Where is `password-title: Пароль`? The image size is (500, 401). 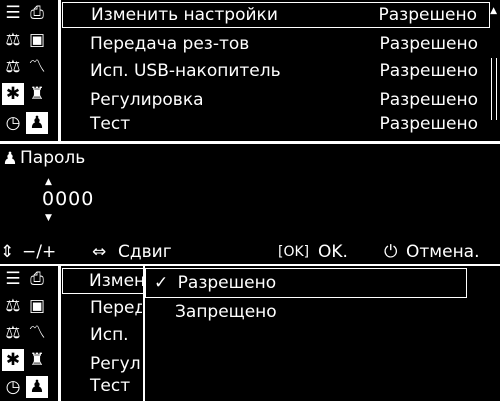
password-title: Пароль is located at coordinates (53, 158).